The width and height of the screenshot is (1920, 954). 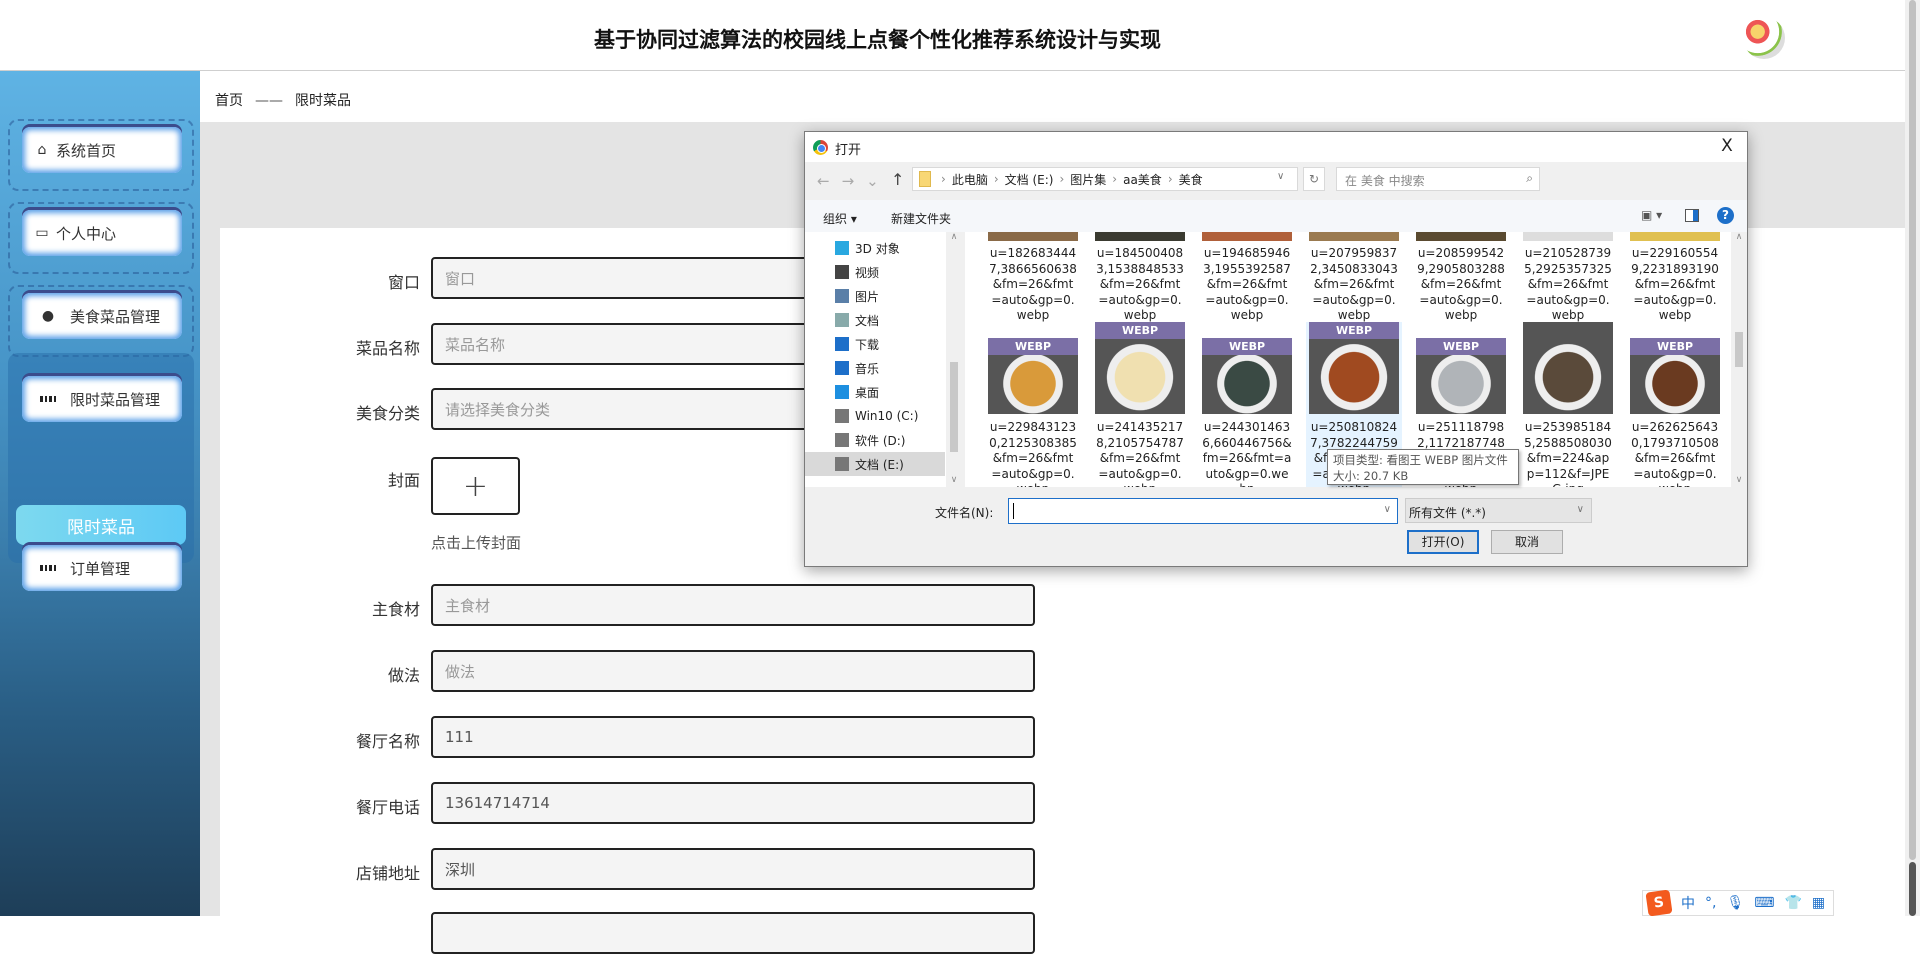 I want to click on nav-pane-item: 桌面, so click(x=875, y=392).